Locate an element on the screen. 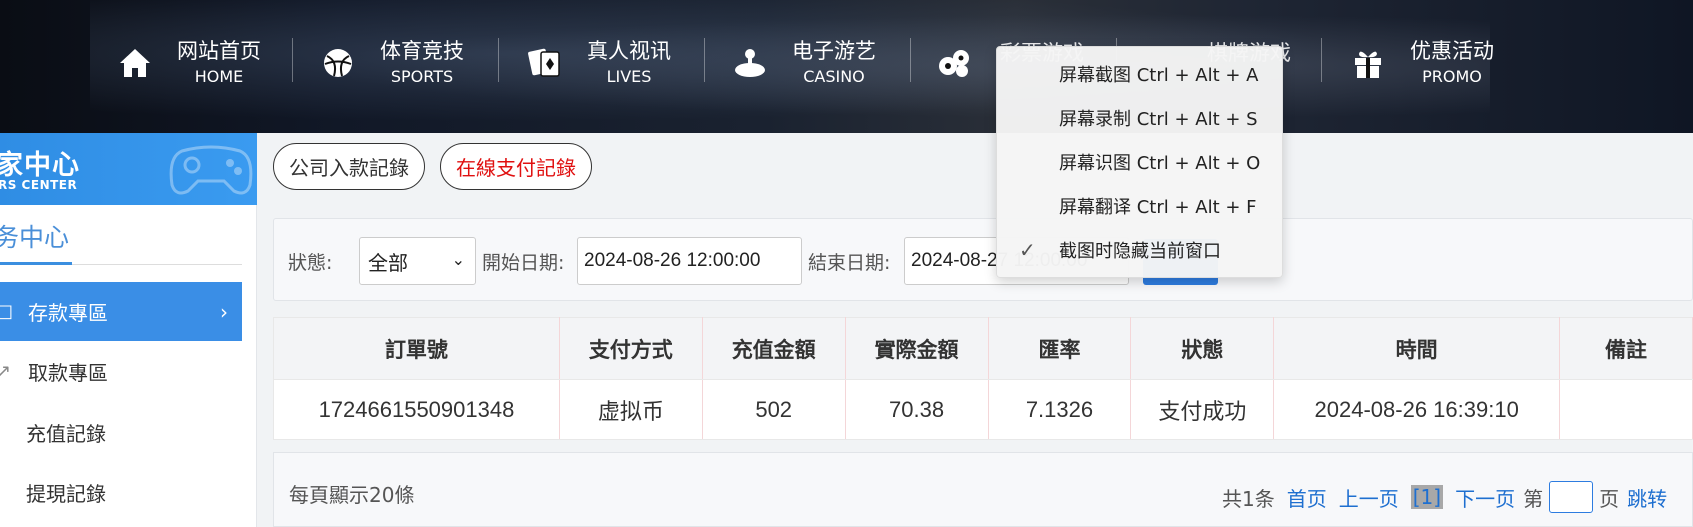  nav-lives: 真人视讯 LIVES is located at coordinates (598, 63).